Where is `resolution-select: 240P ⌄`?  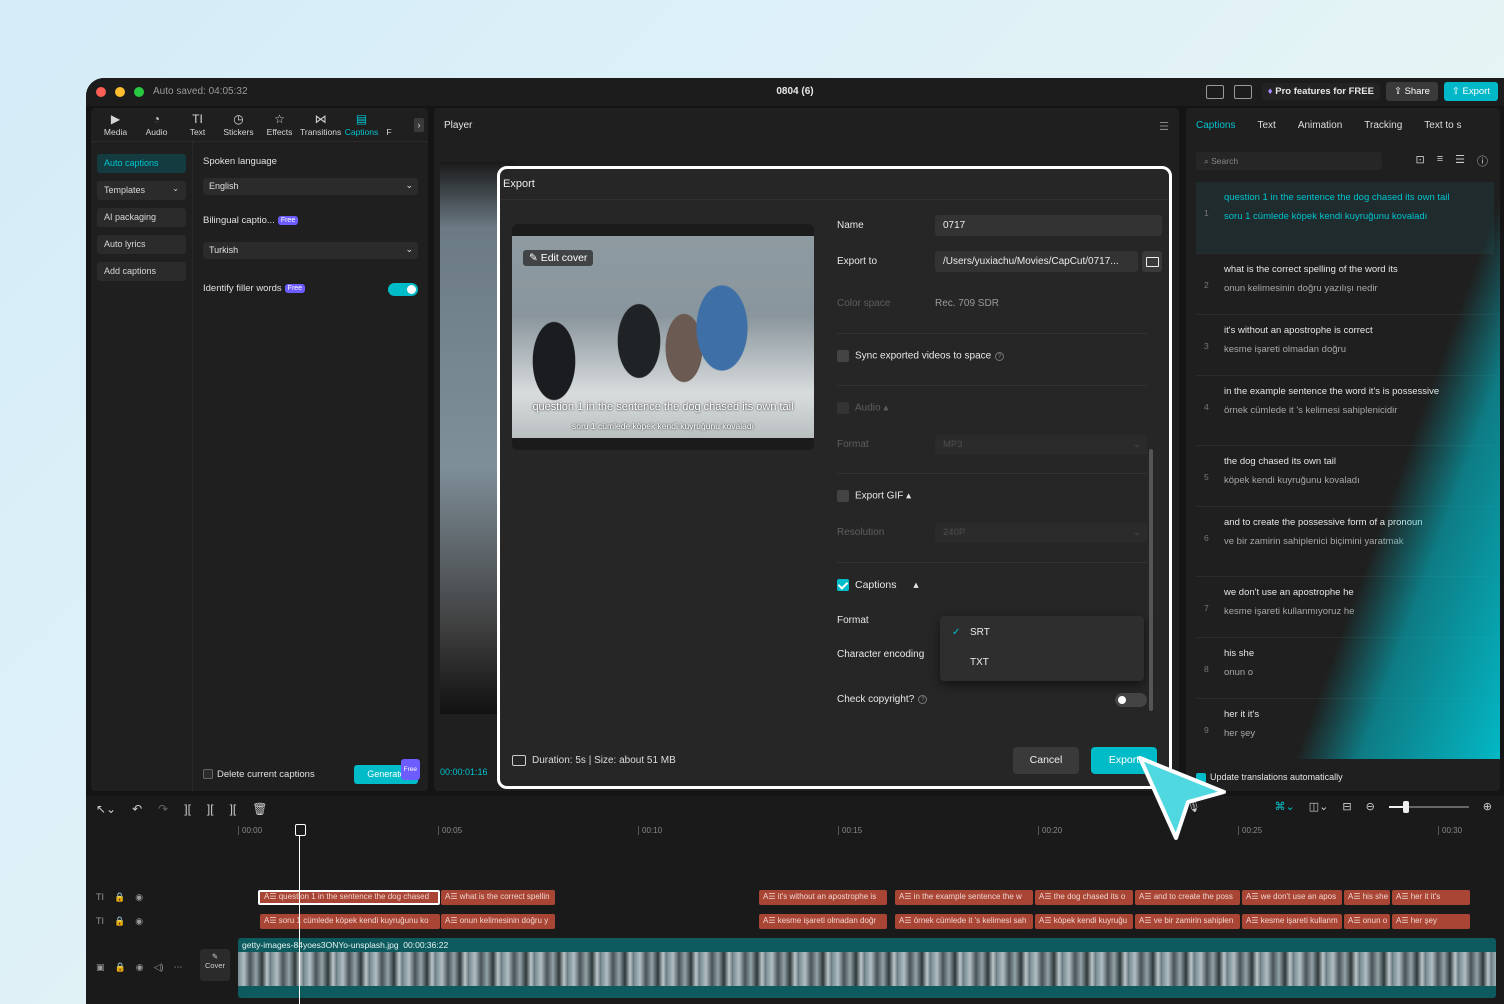 resolution-select: 240P ⌄ is located at coordinates (1041, 533).